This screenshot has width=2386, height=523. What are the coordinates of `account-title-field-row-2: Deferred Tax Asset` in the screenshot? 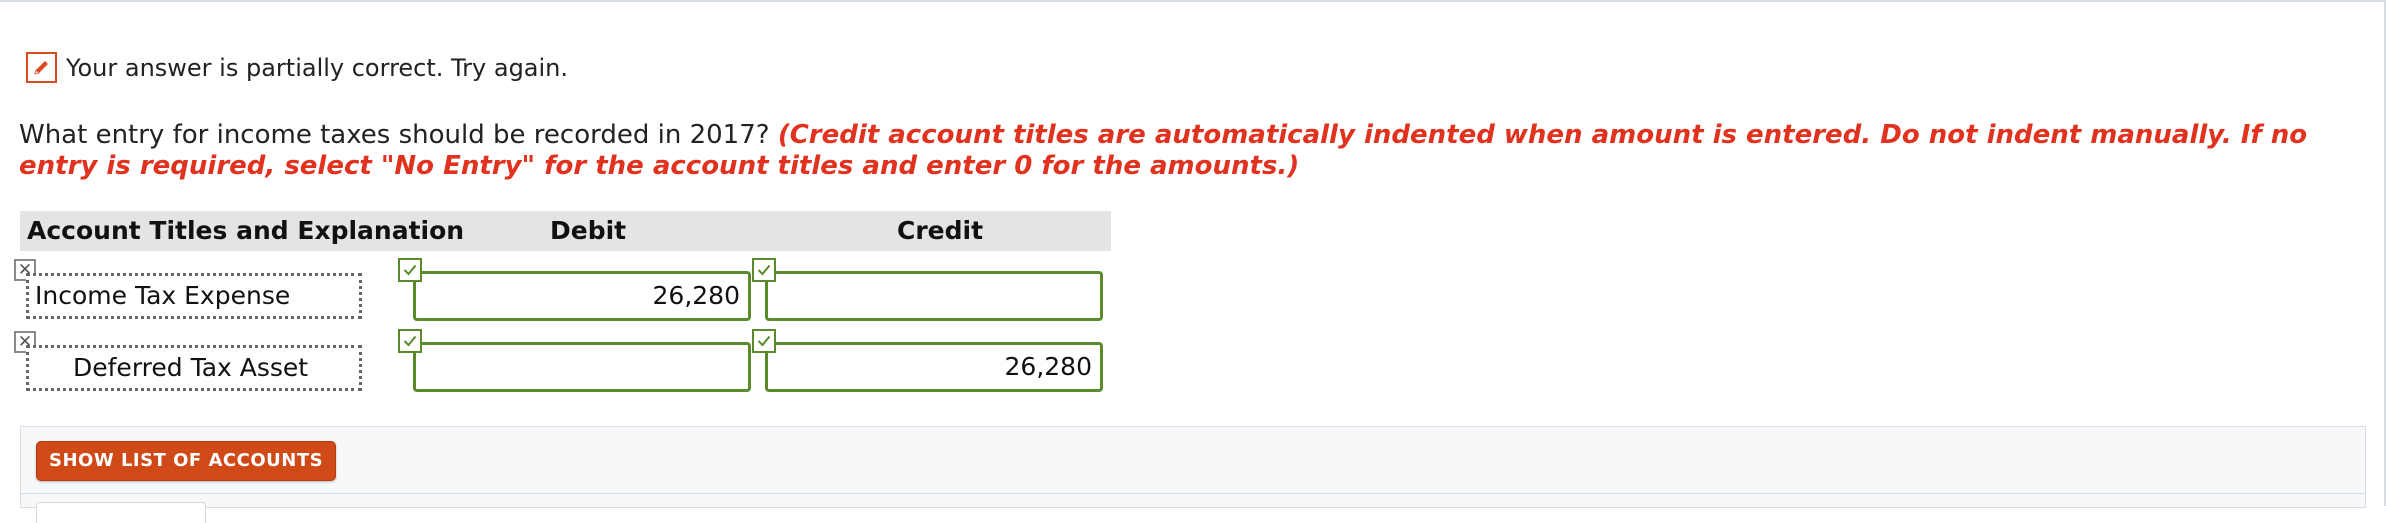 It's located at (194, 368).